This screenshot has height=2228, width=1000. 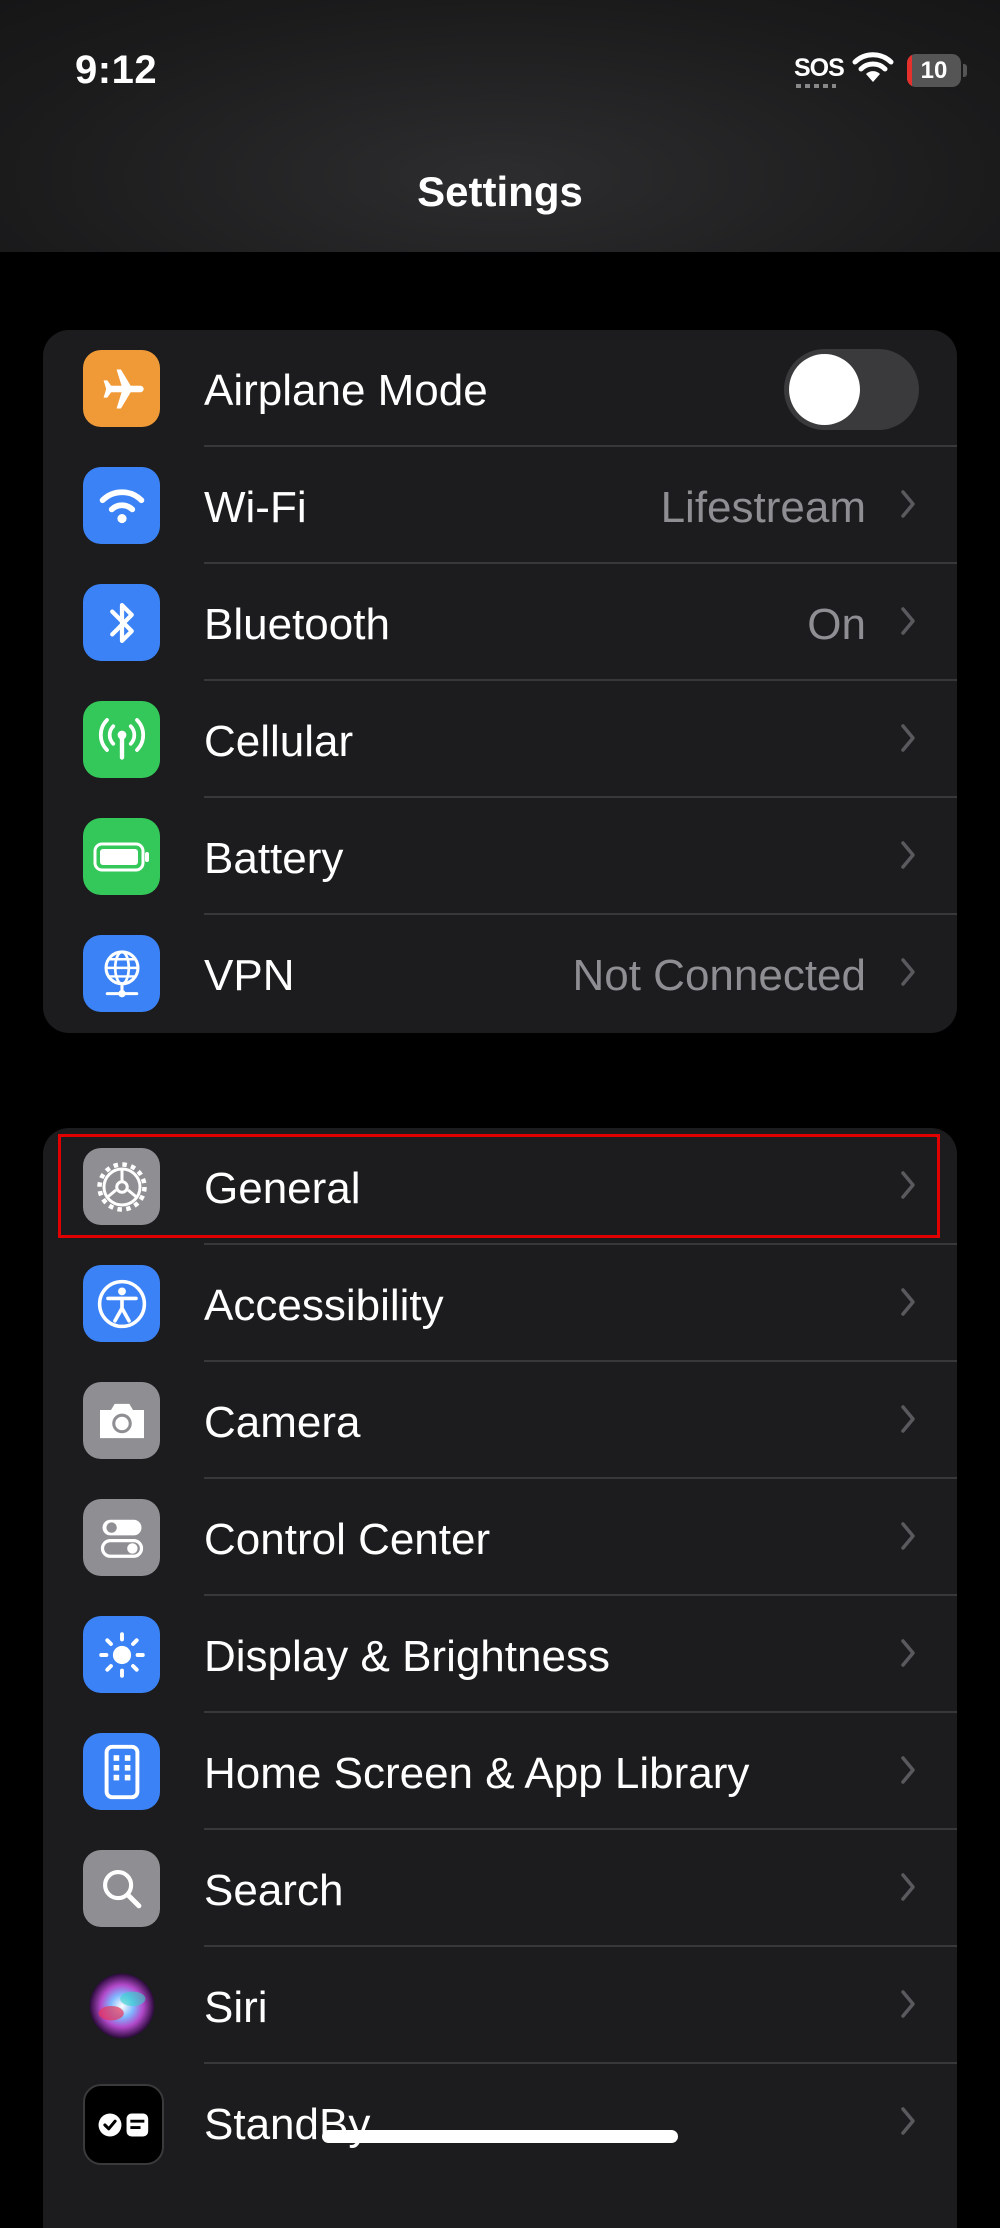 I want to click on signal-dots-icon, so click(x=816, y=86).